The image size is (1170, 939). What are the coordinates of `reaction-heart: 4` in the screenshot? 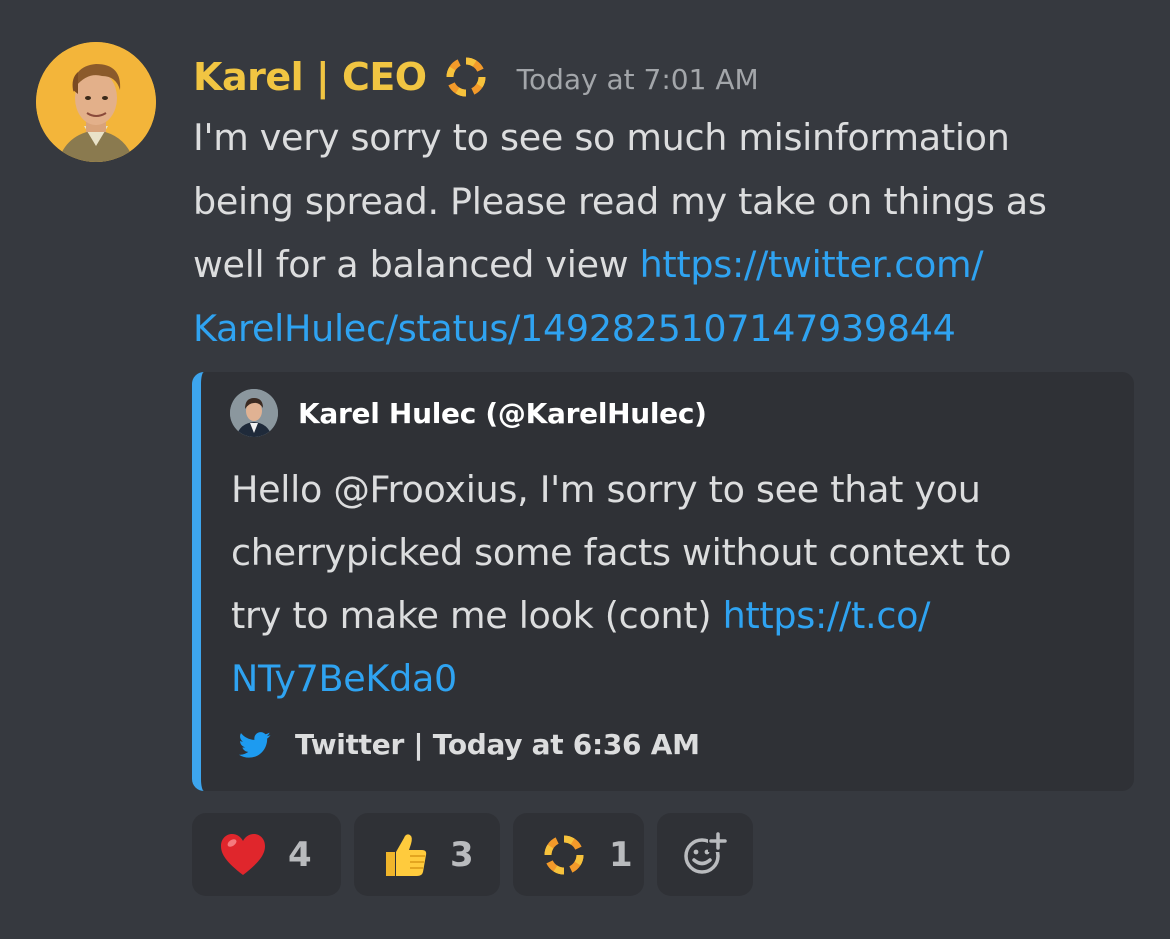 It's located at (266, 854).